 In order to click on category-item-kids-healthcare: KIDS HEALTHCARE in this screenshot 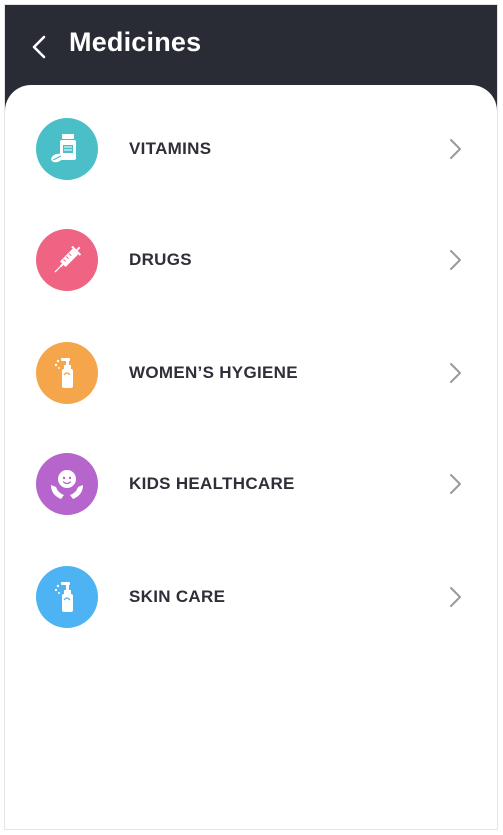, I will do `click(251, 484)`.